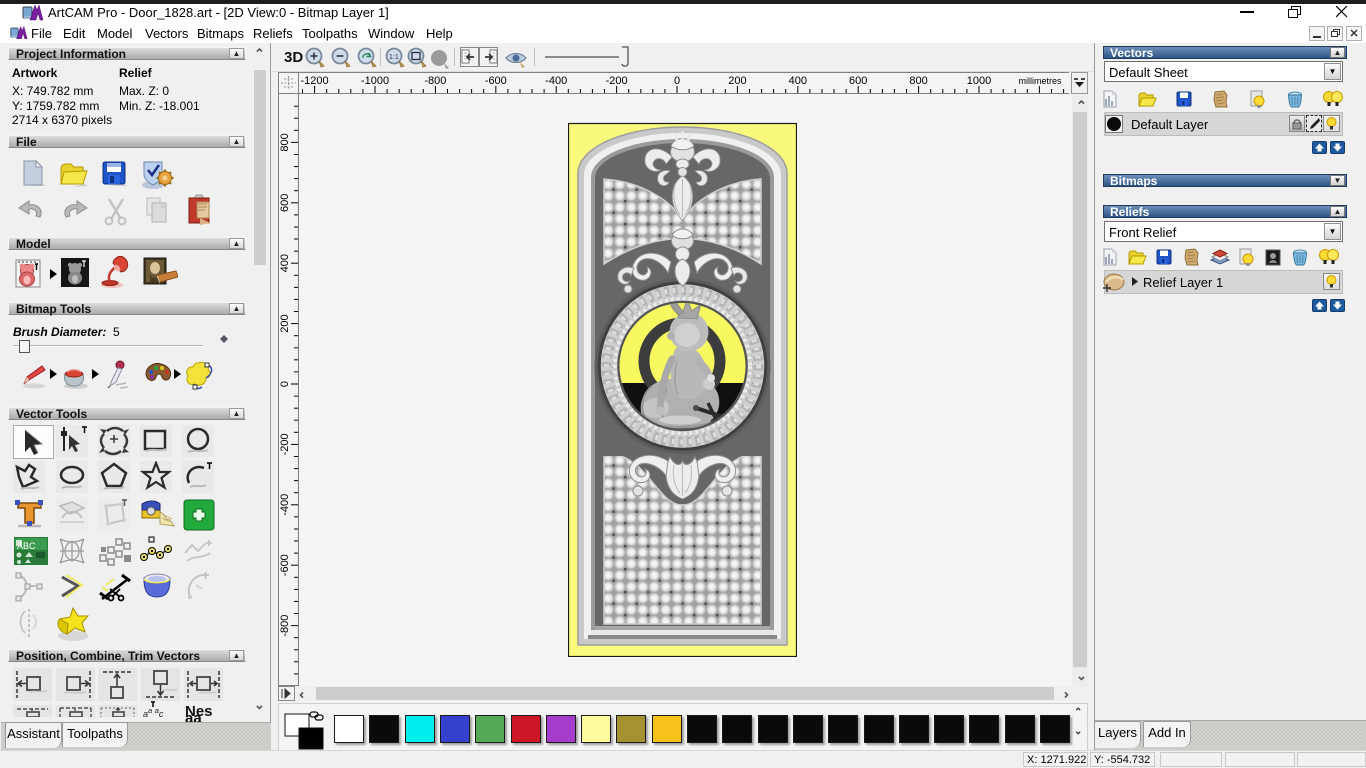 The height and width of the screenshot is (768, 1366). I want to click on svg-text: 1000, so click(979, 81).